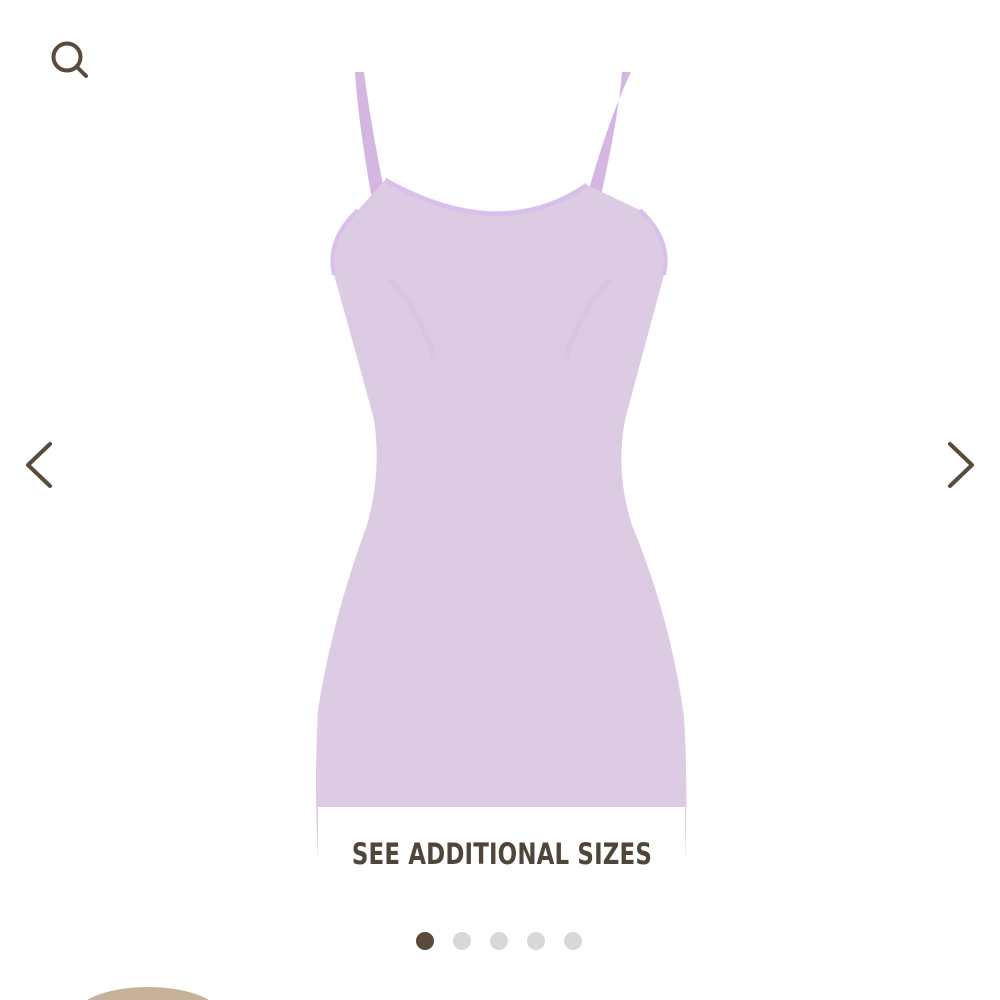 Image resolution: width=1000 pixels, height=1000 pixels. I want to click on chevron-left-icon, so click(39, 465).